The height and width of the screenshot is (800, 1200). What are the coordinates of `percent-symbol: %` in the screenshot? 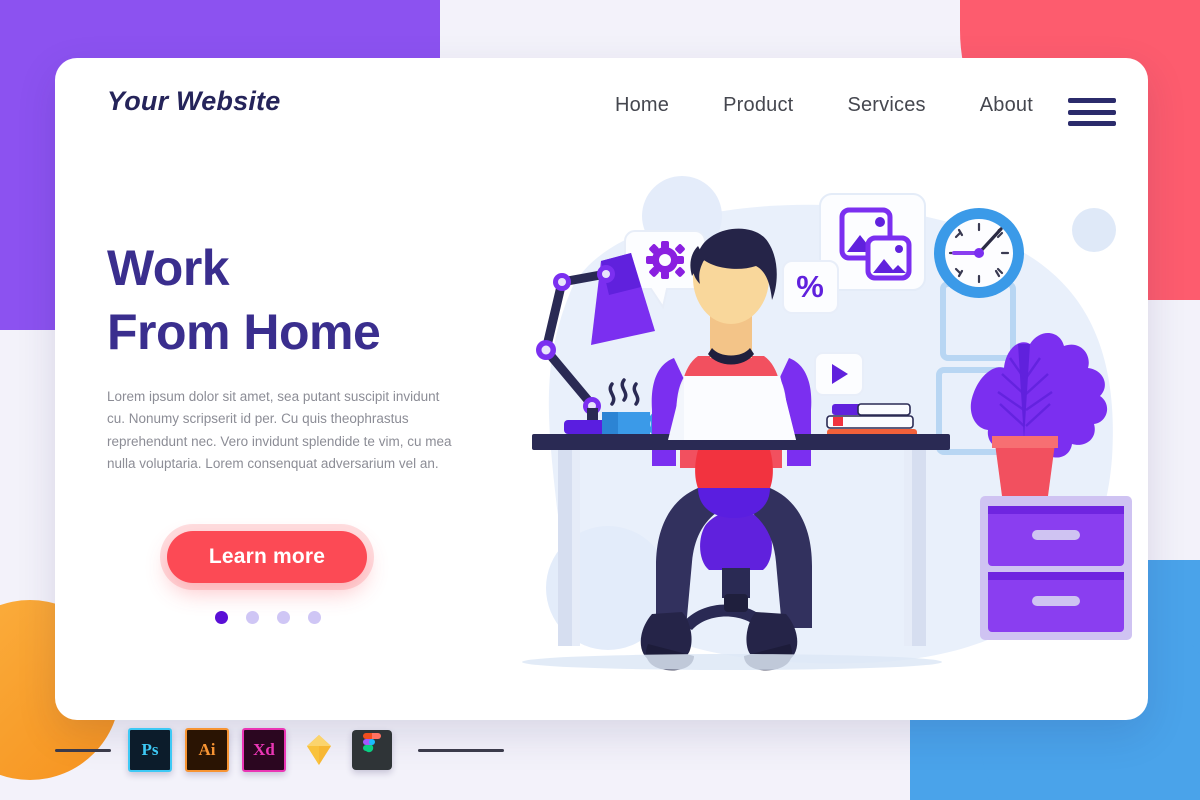 It's located at (810, 286).